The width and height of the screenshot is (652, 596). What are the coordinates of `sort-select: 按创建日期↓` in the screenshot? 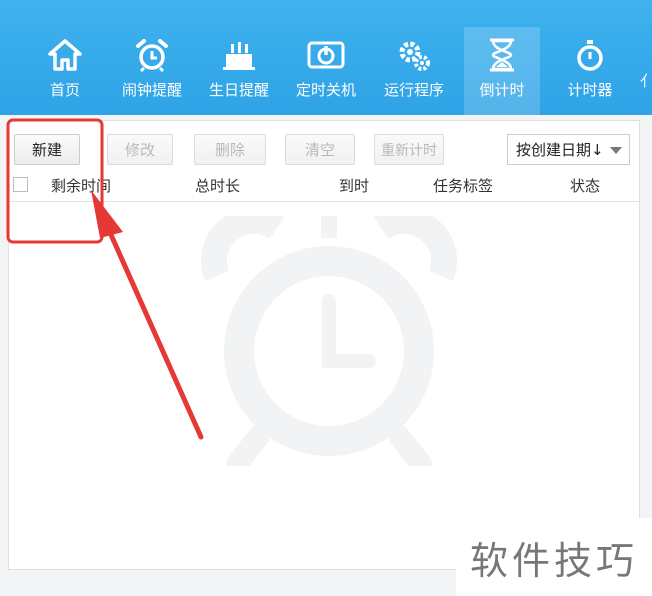 It's located at (568, 149).